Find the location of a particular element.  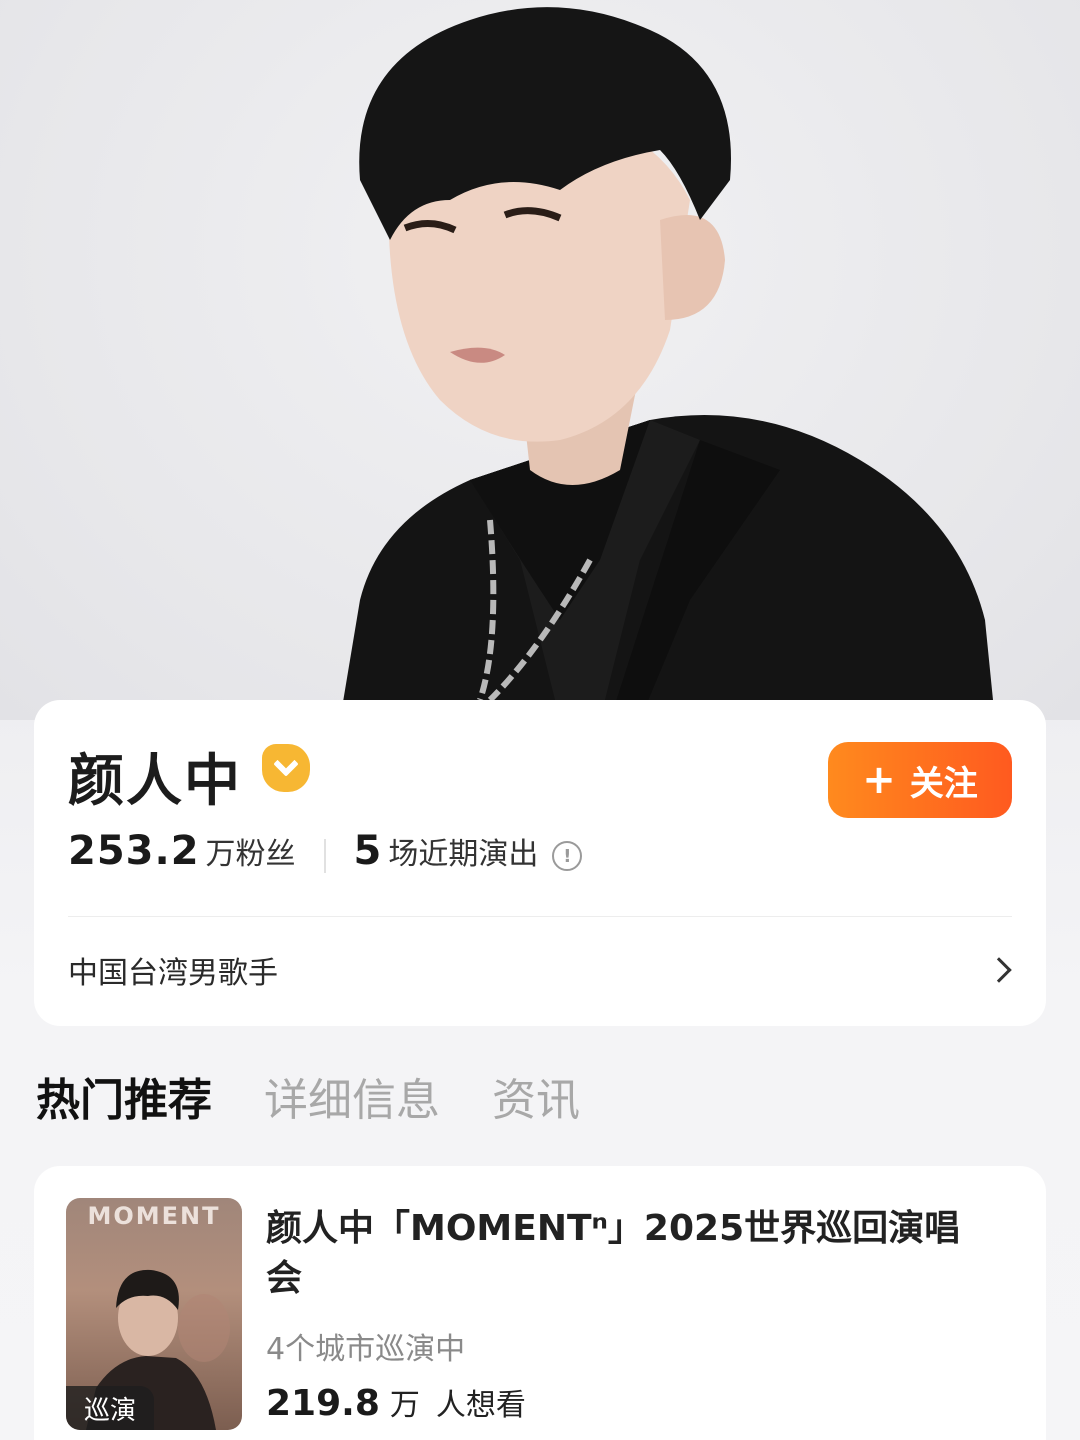

tour-badge: 巡演 is located at coordinates (110, 1408).